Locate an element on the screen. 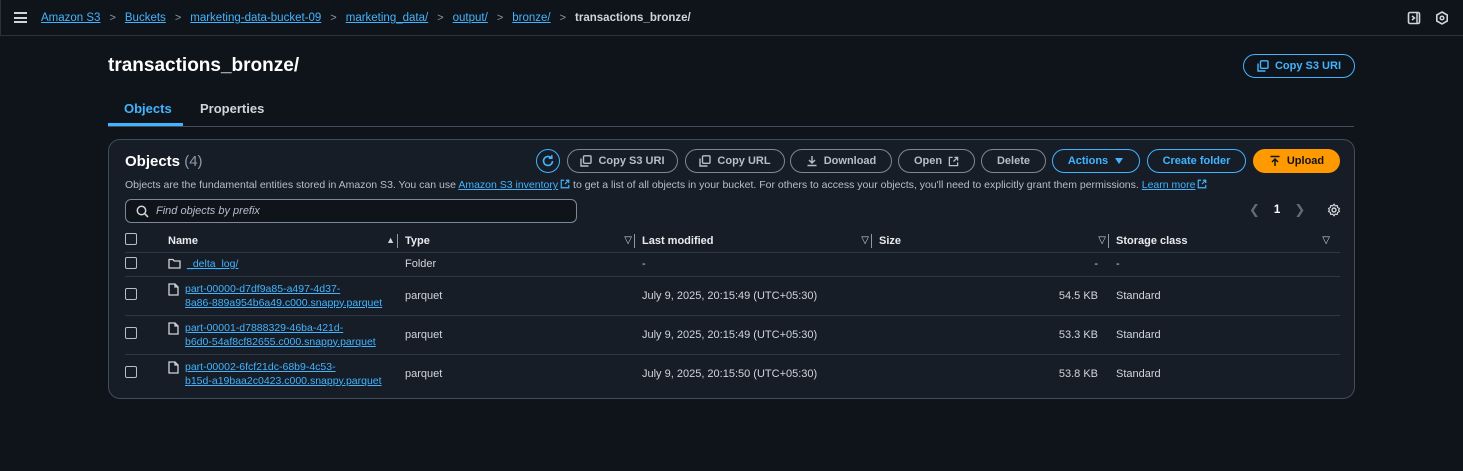 The height and width of the screenshot is (471, 1463). download-button: Download is located at coordinates (841, 161).